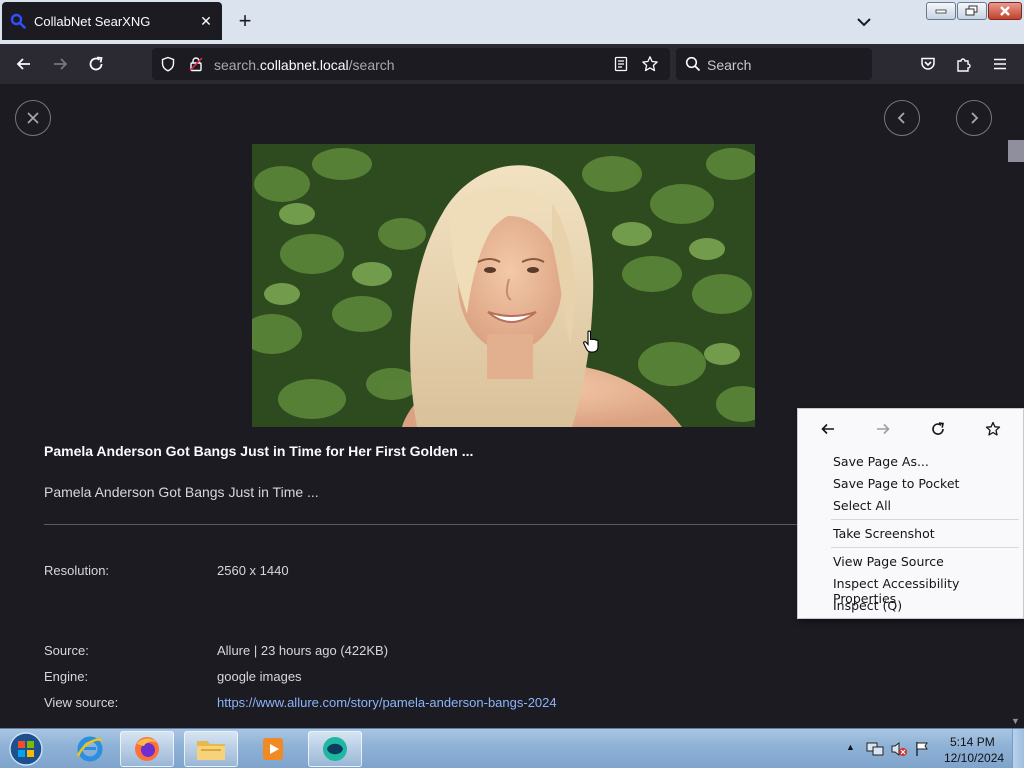  Describe the element at coordinates (206, 21) in the screenshot. I see `tab-close-icon: ✕` at that location.